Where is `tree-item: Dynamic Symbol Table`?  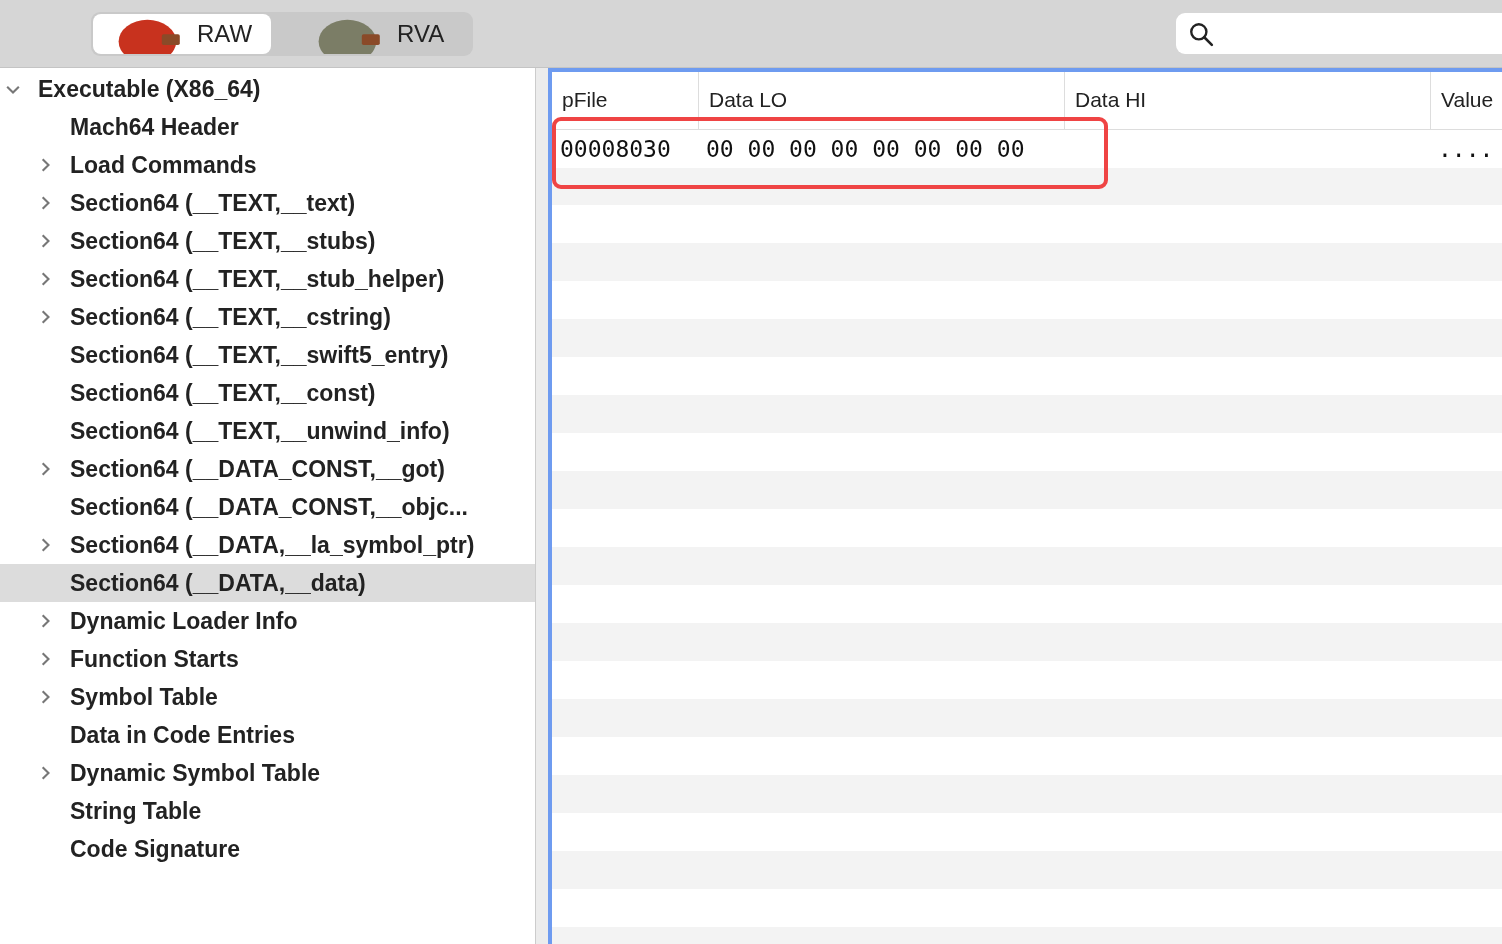
tree-item: Dynamic Symbol Table is located at coordinates (267, 773).